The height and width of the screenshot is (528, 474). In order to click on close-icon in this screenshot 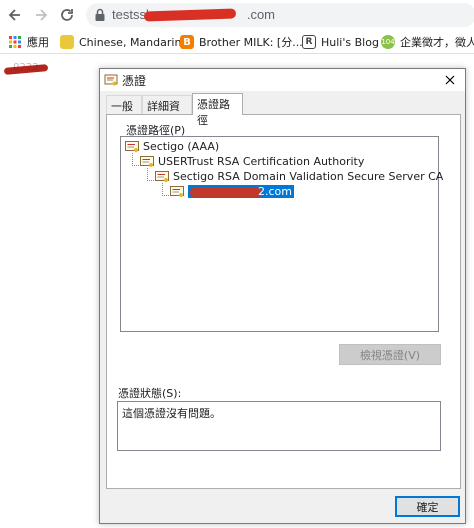, I will do `click(450, 80)`.